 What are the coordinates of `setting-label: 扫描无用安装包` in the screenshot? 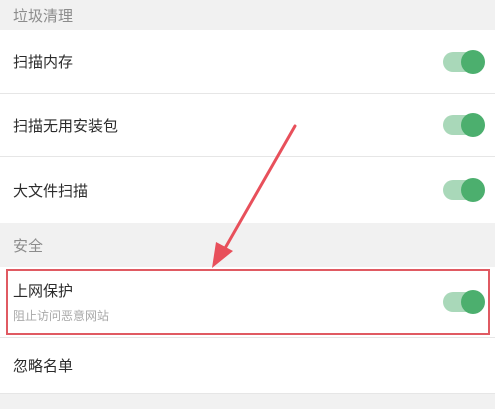 It's located at (66, 125).